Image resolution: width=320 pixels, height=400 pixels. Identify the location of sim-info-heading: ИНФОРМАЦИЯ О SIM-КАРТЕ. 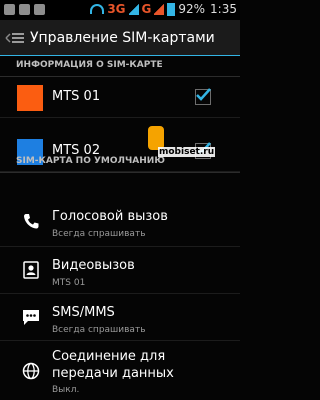
(89, 65).